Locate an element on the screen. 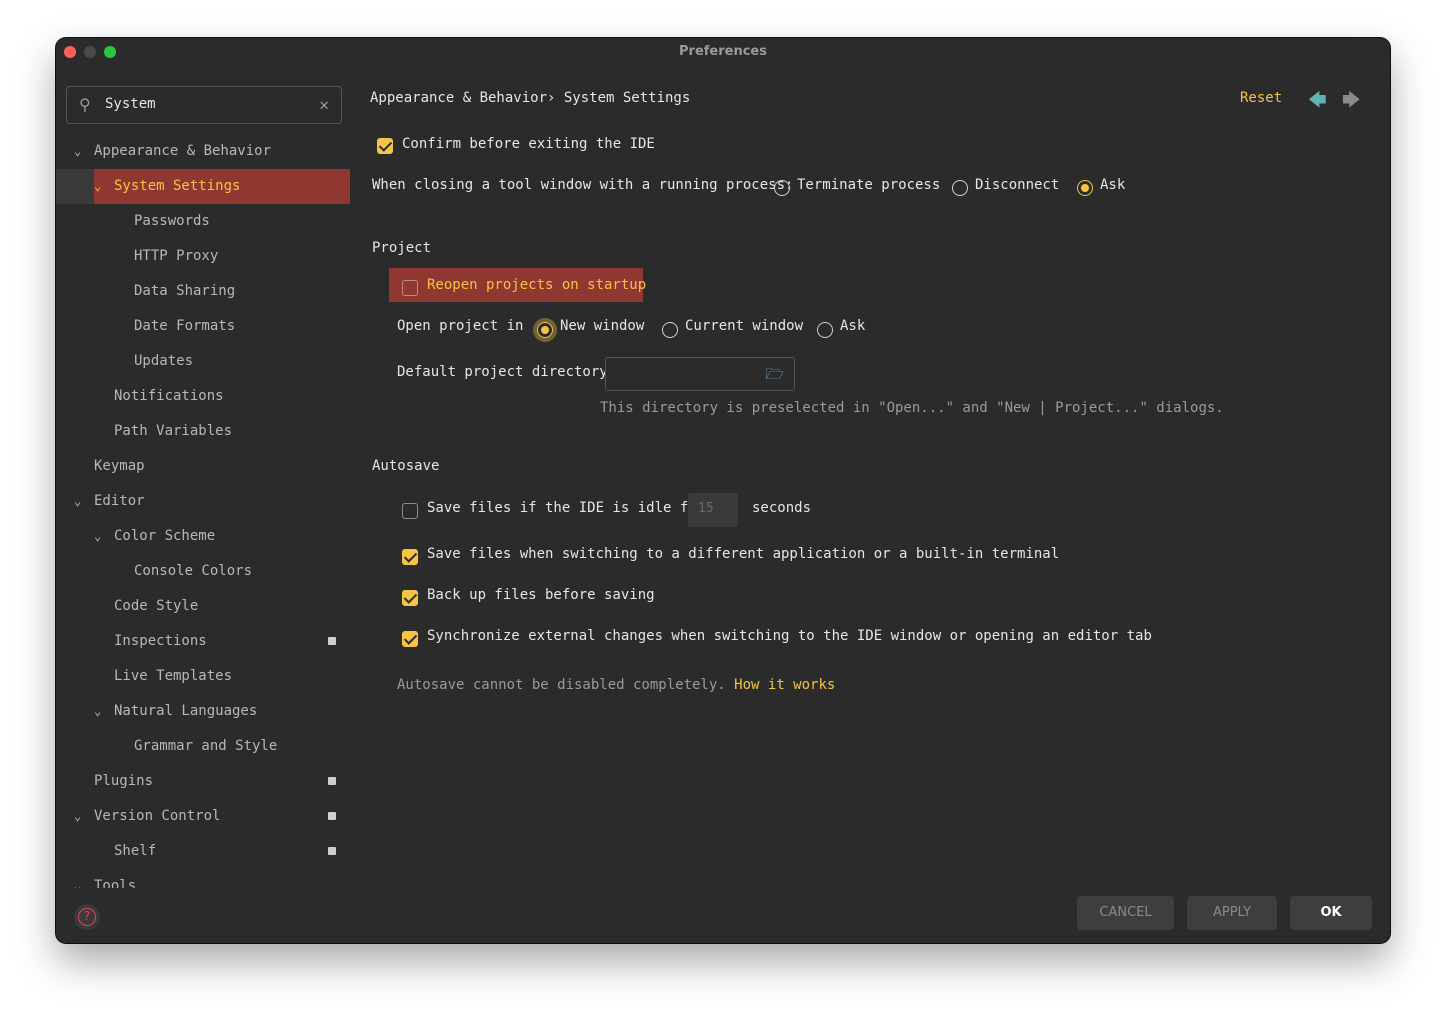 The width and height of the screenshot is (1446, 1018). ask-open-radio is located at coordinates (825, 330).